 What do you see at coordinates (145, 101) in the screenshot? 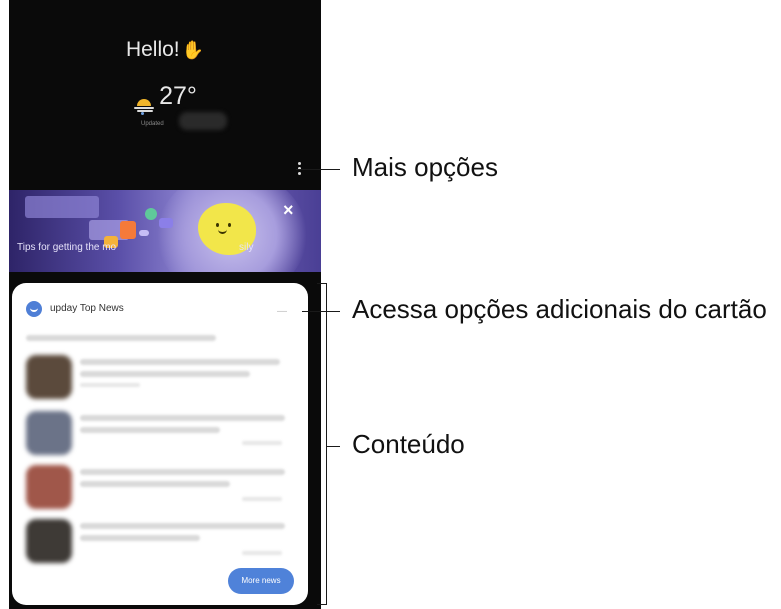
I see `partly-cloudy-icon` at bounding box center [145, 101].